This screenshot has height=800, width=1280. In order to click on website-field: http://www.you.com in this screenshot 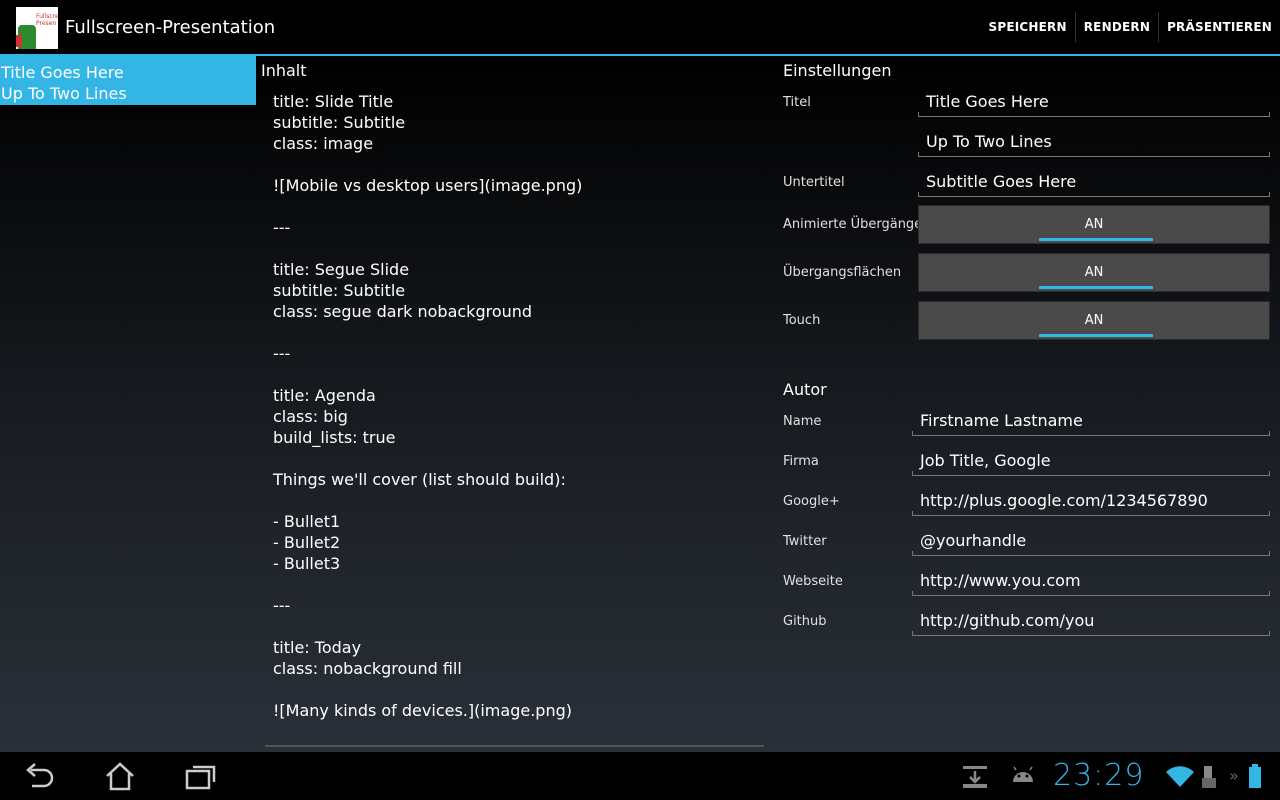, I will do `click(1095, 581)`.